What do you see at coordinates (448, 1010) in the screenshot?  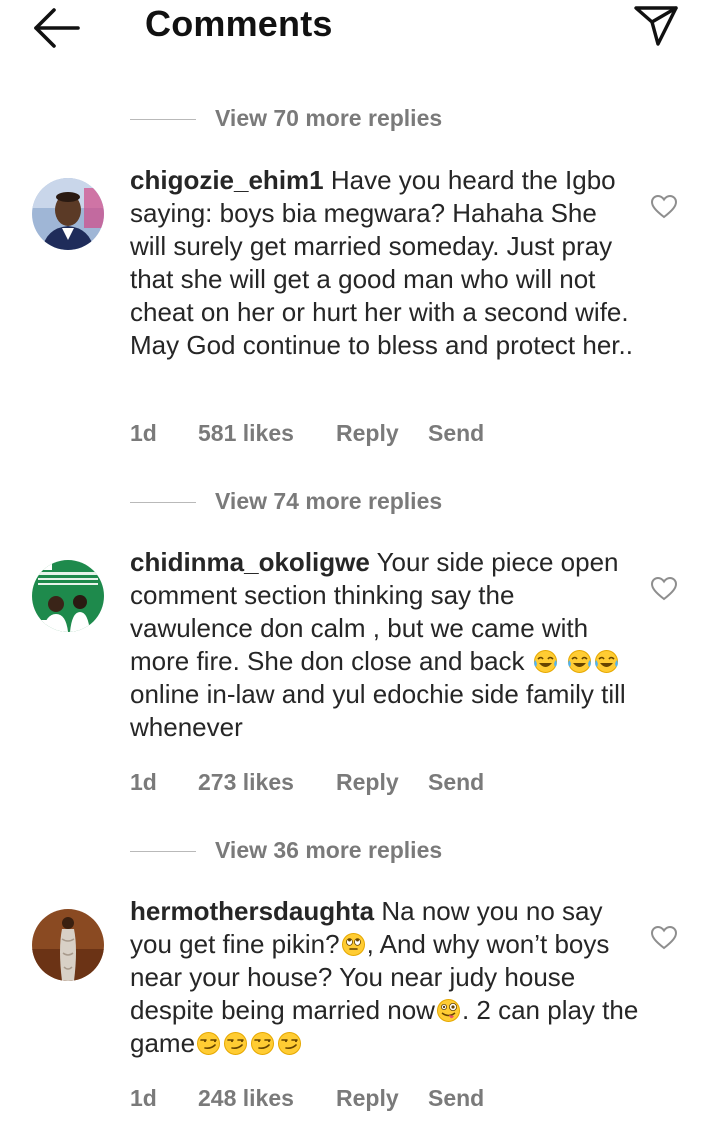 I see `zany-face-emoji` at bounding box center [448, 1010].